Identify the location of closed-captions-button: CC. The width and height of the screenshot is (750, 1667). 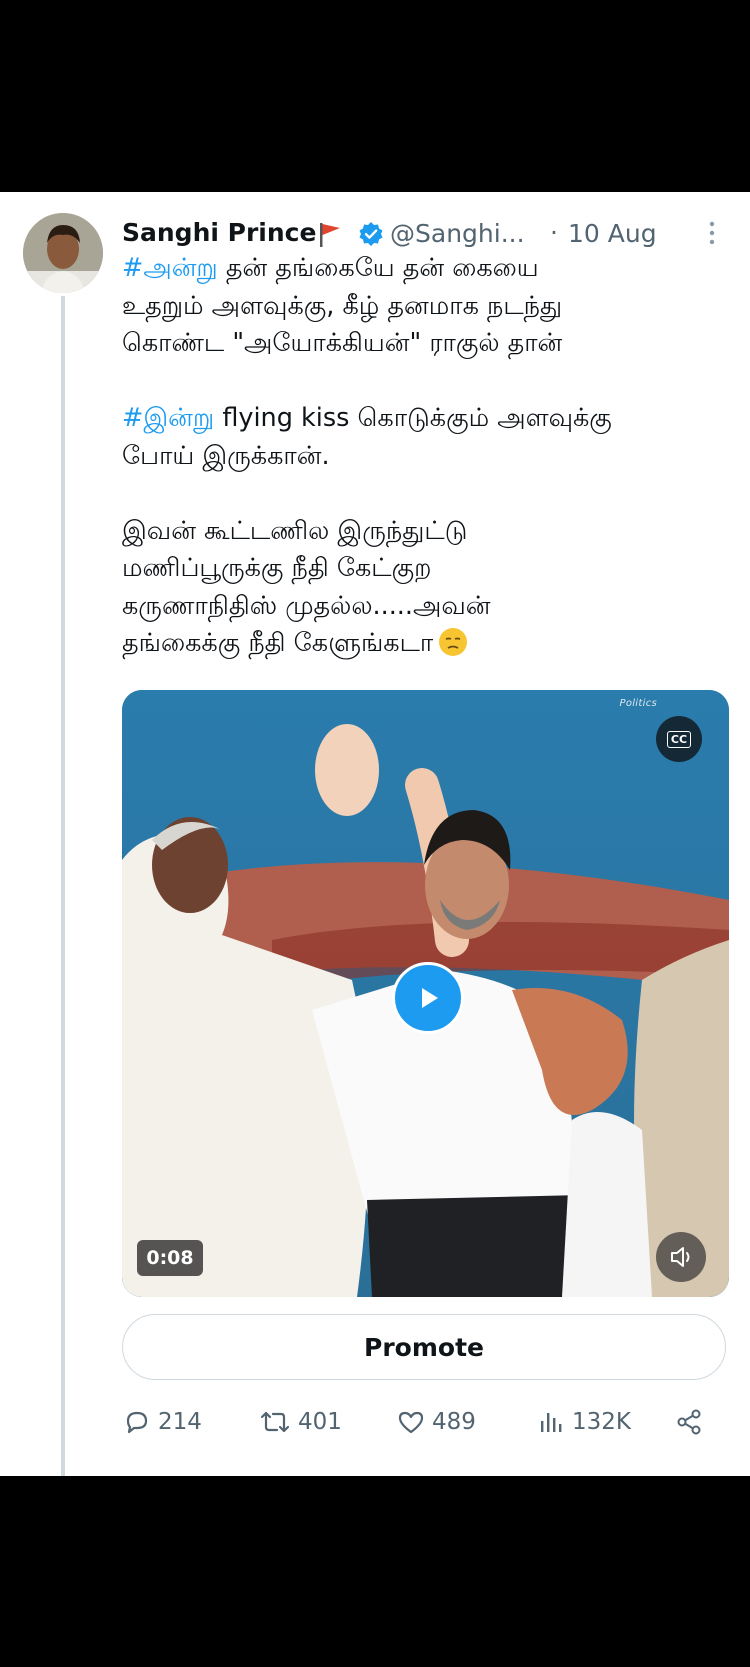
(679, 739).